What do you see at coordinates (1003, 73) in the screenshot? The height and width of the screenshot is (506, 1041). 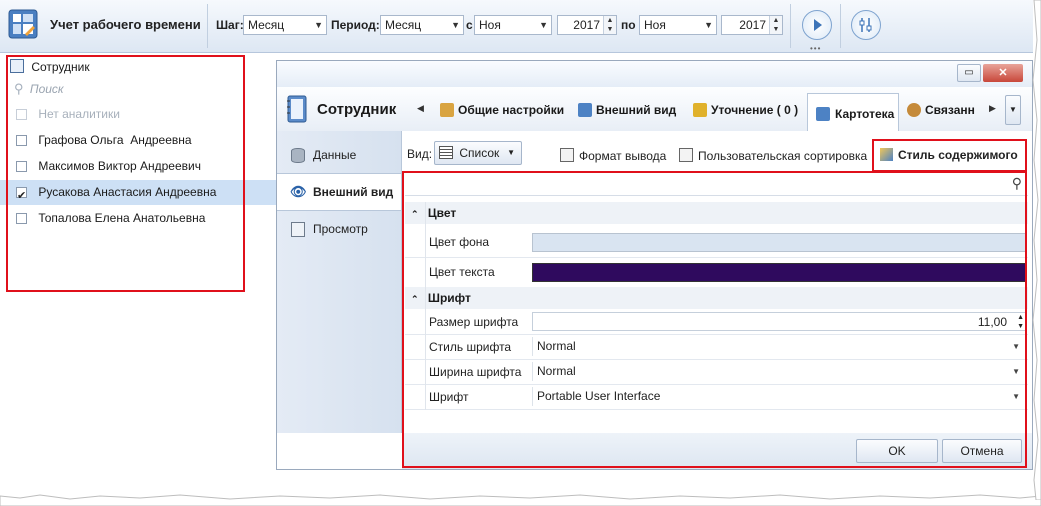 I see `close-button: ✕` at bounding box center [1003, 73].